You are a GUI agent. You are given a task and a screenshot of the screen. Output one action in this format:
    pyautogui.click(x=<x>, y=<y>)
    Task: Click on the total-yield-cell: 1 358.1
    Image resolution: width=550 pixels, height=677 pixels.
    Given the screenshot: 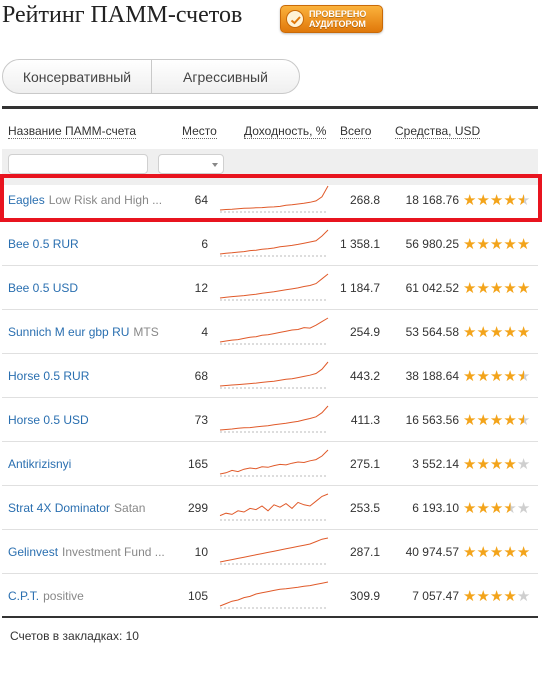 What is the action you would take?
    pyautogui.click(x=359, y=244)
    